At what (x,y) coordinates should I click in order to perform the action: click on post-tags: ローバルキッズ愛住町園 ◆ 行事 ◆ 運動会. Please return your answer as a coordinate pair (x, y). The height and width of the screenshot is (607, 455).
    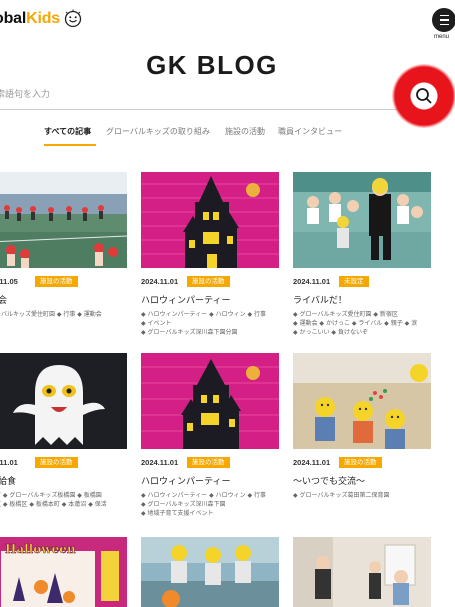
    Looking at the image, I should click on (63, 314).